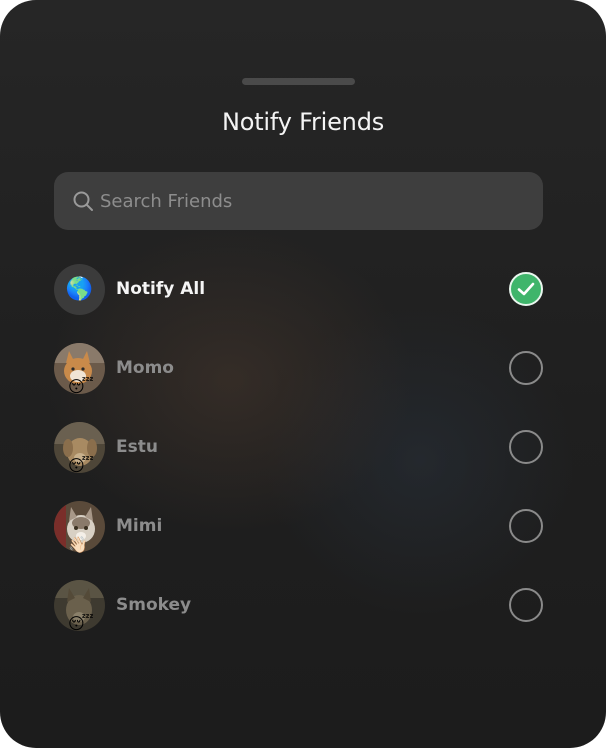  I want to click on search-input, so click(310, 201).